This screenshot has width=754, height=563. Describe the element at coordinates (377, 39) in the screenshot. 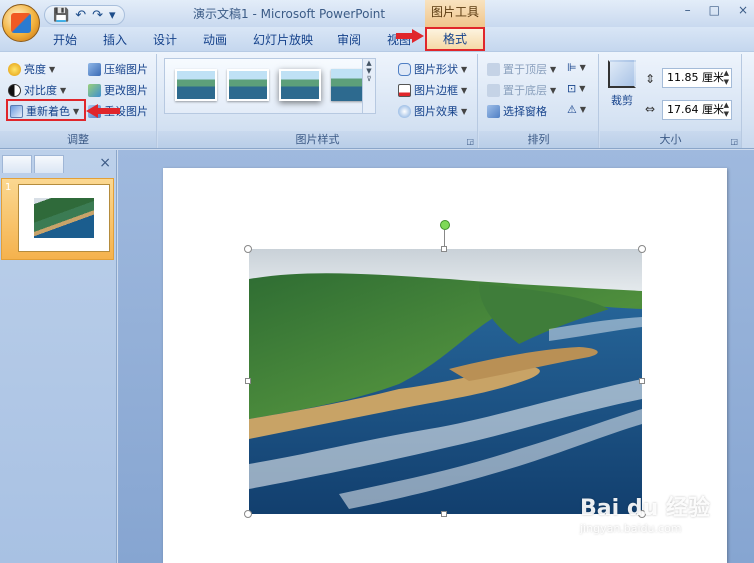

I see `ribbon-tabs: 开始 插入 设计 动画 幻灯片放映 审阅 视图 格式` at that location.